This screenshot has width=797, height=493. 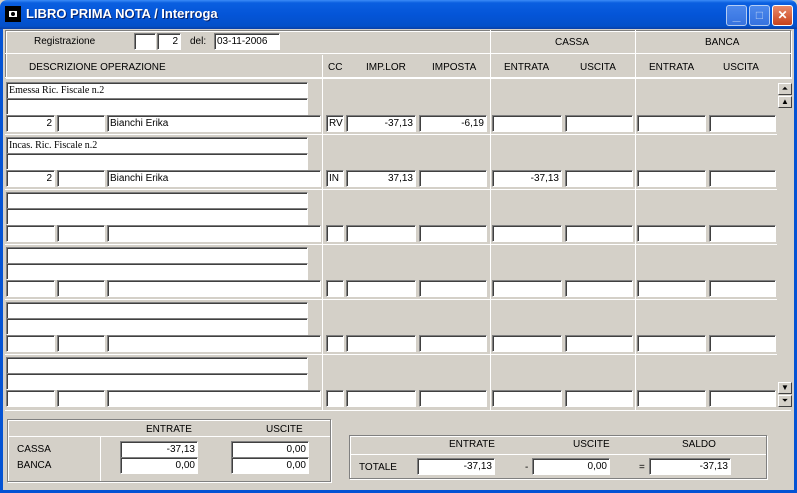 What do you see at coordinates (527, 178) in the screenshot?
I see `row-cassa-entrata-field: -37,13` at bounding box center [527, 178].